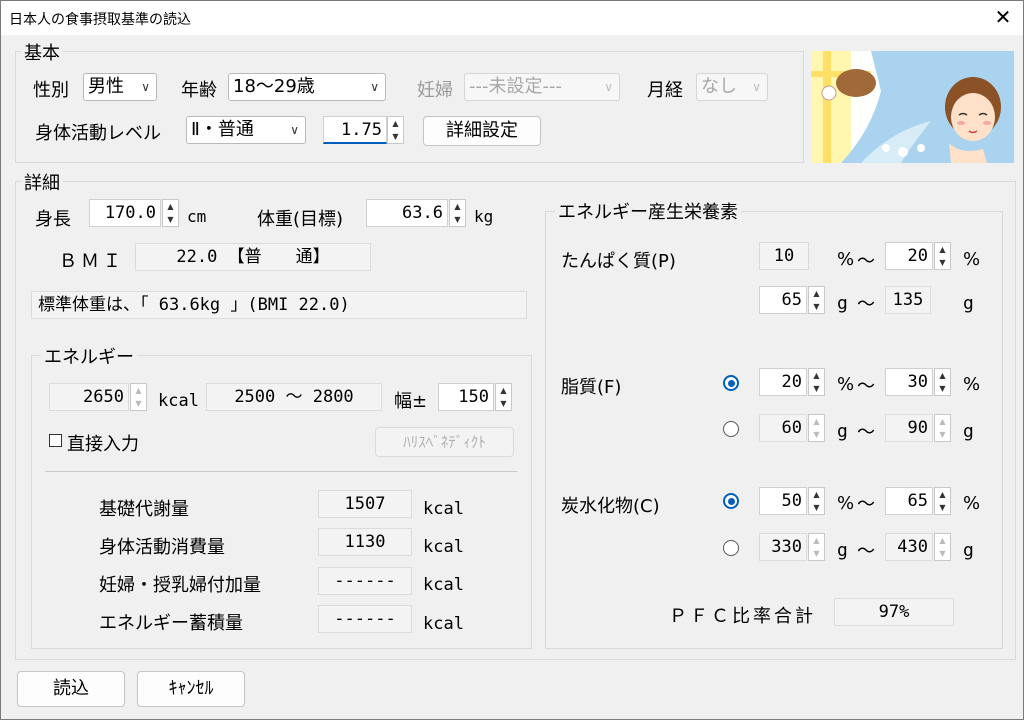  Describe the element at coordinates (89, 356) in the screenshot. I see `energy-legend: エネルギー` at that location.